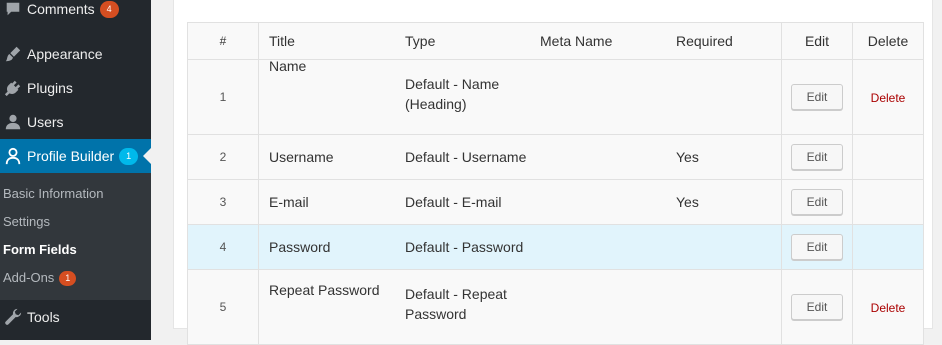 The width and height of the screenshot is (942, 345). I want to click on table-row: 4 Password Default - Password Edit, so click(555, 247).